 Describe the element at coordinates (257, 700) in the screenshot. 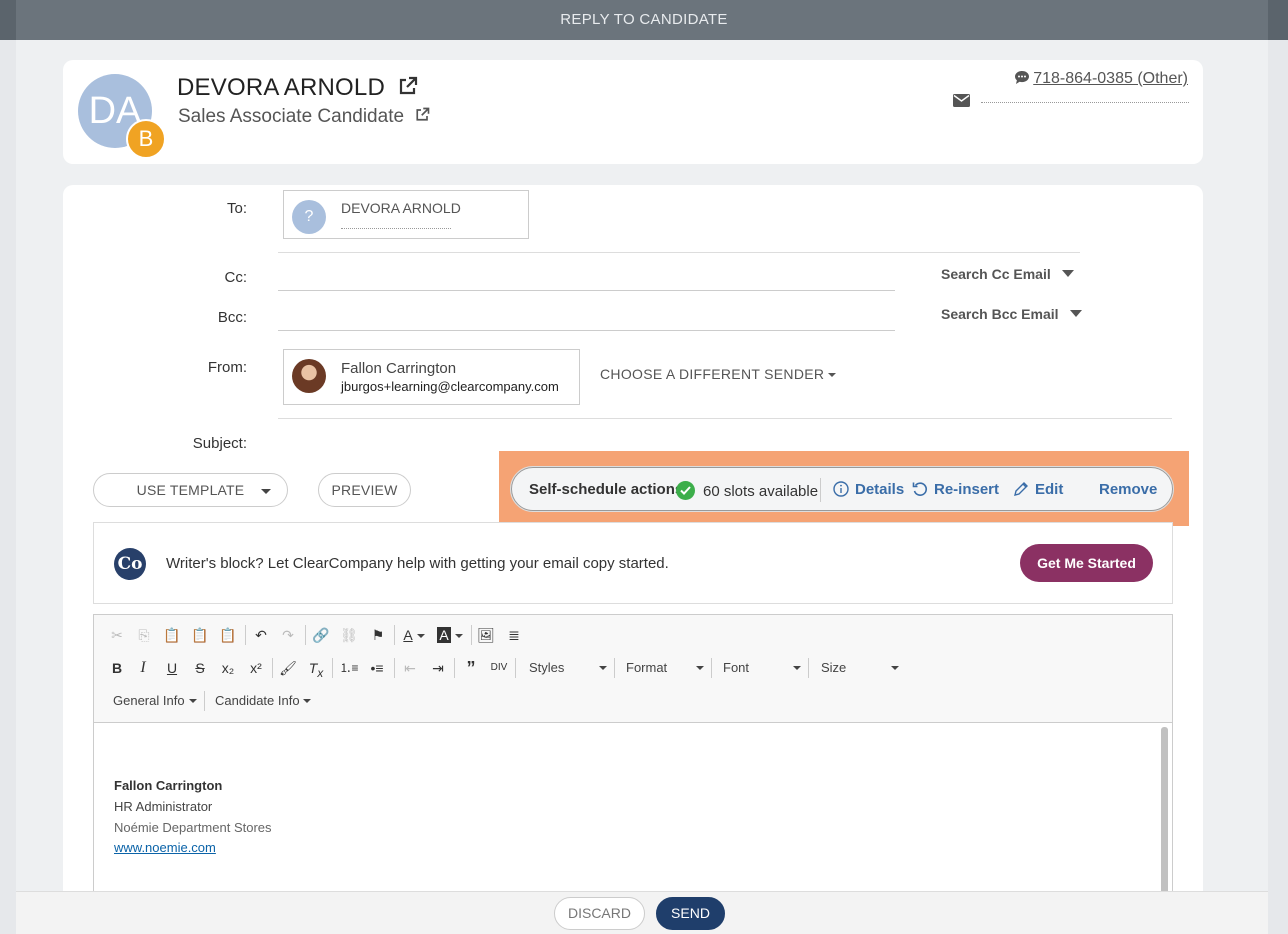

I see `candidate-info-label: Candidate Info` at that location.